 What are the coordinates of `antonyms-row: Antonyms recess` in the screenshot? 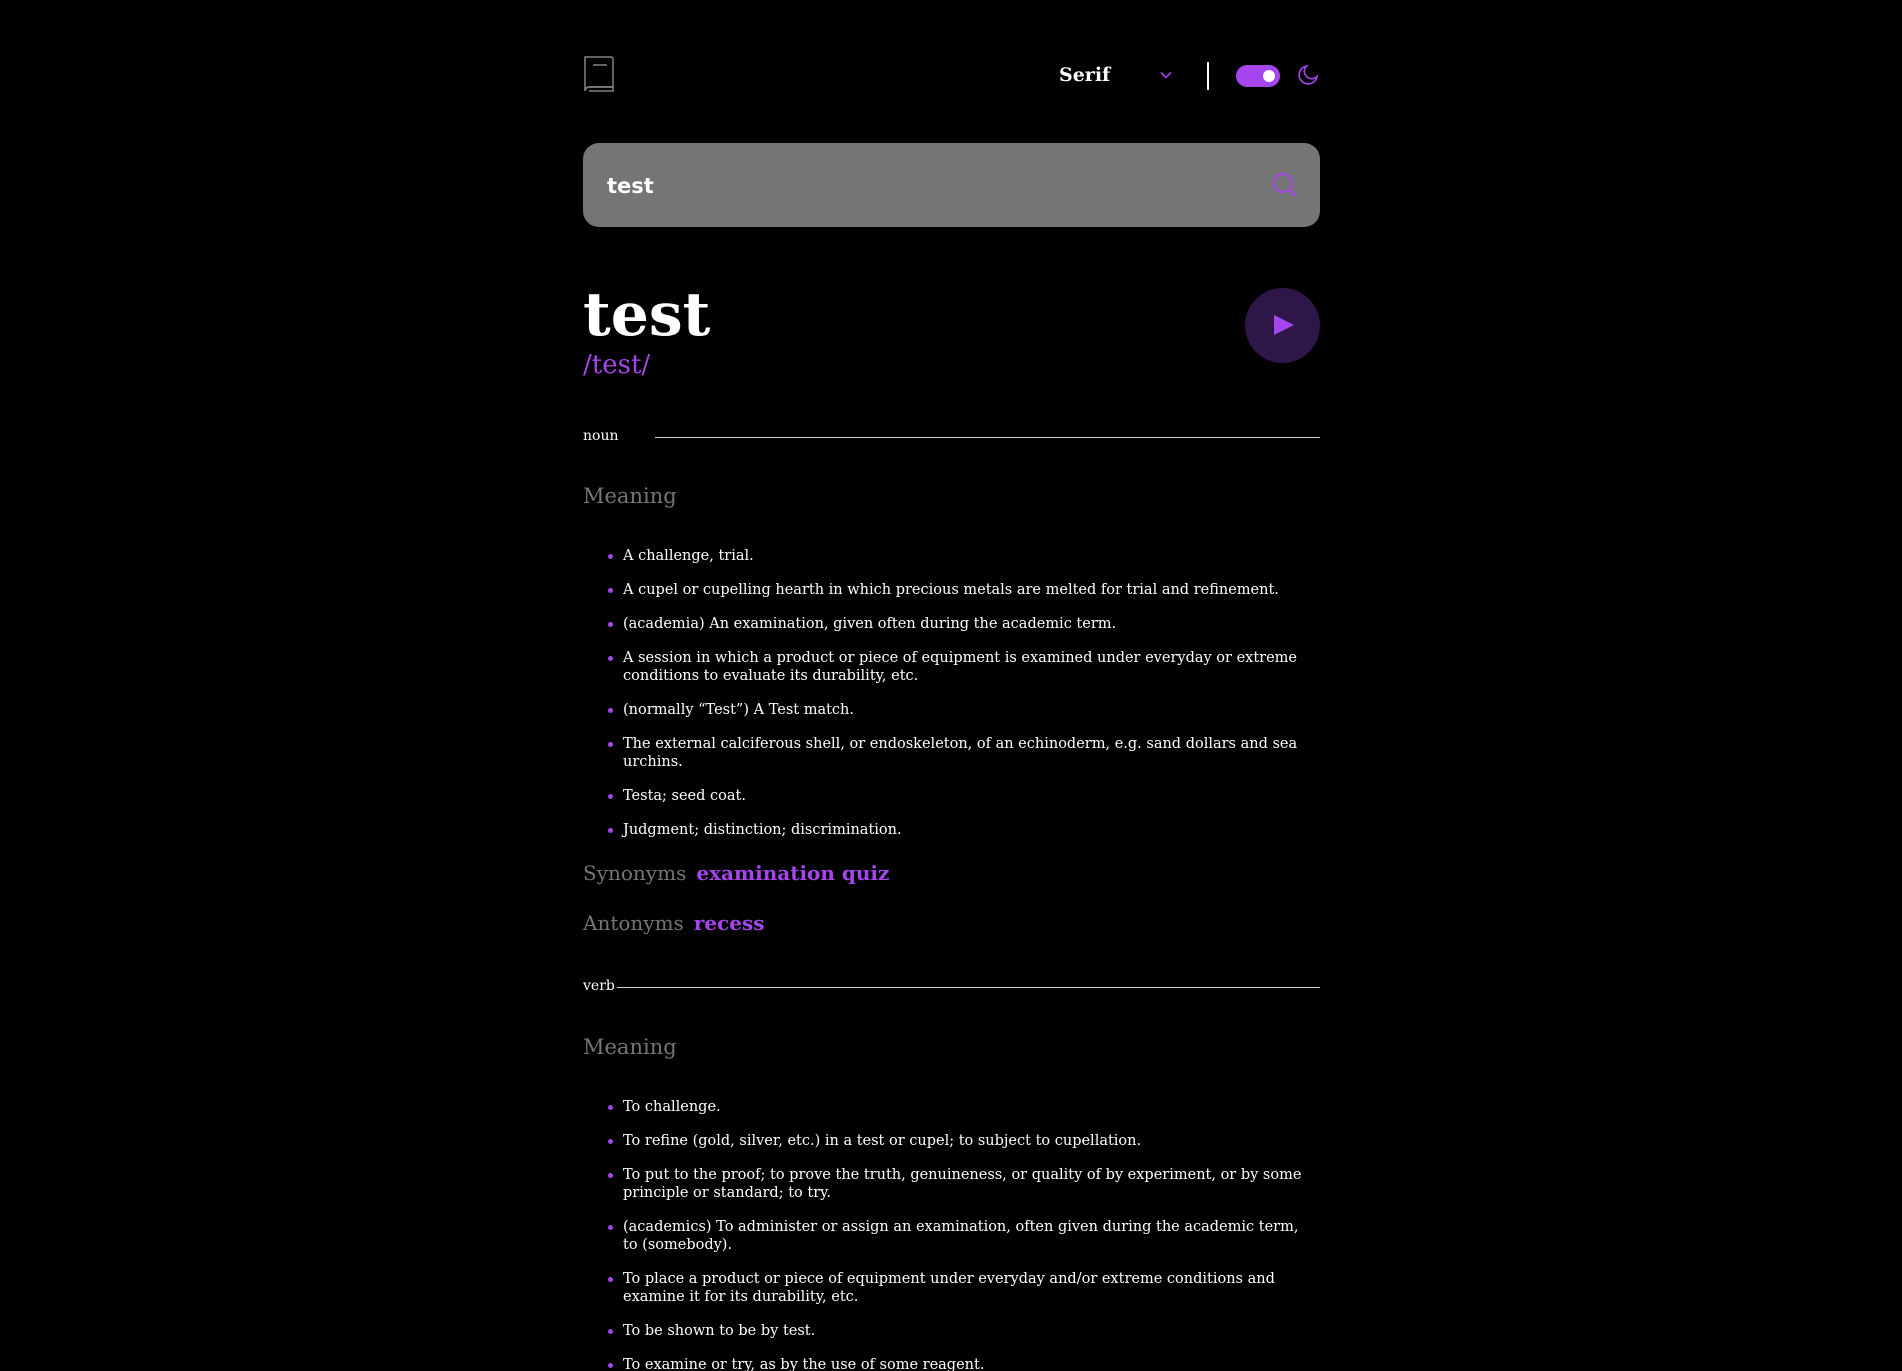 It's located at (674, 923).